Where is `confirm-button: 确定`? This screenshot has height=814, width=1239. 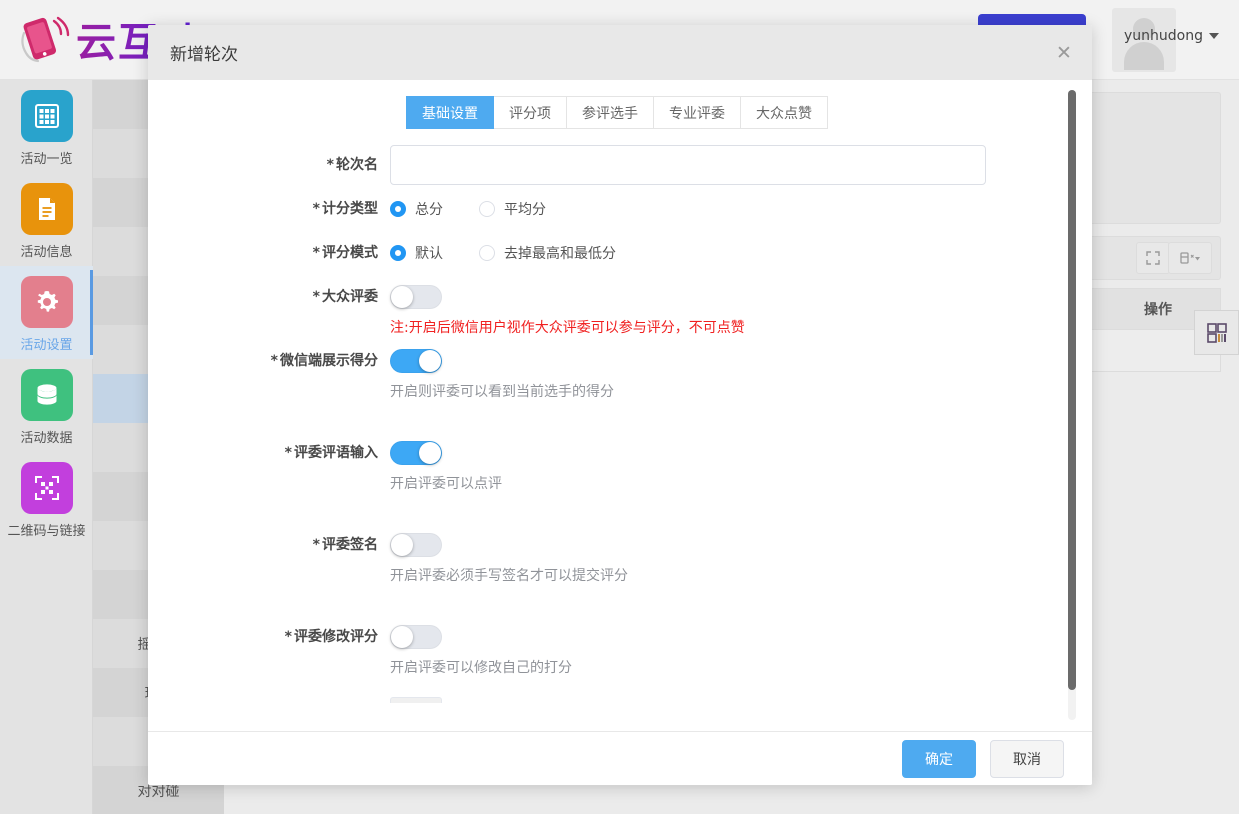 confirm-button: 确定 is located at coordinates (939, 758).